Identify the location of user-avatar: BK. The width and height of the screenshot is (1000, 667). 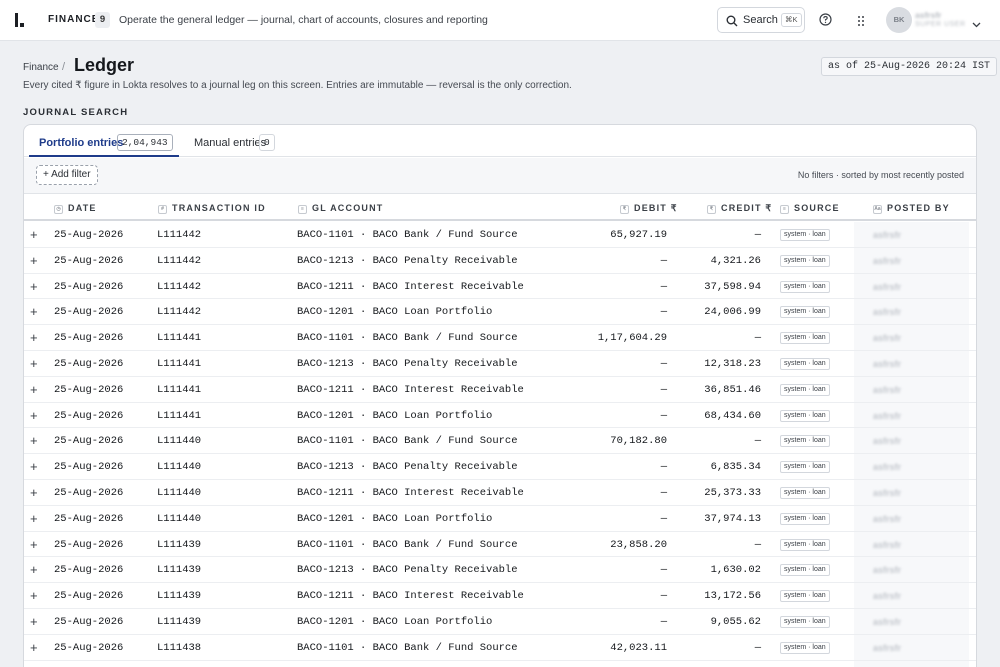
(899, 20).